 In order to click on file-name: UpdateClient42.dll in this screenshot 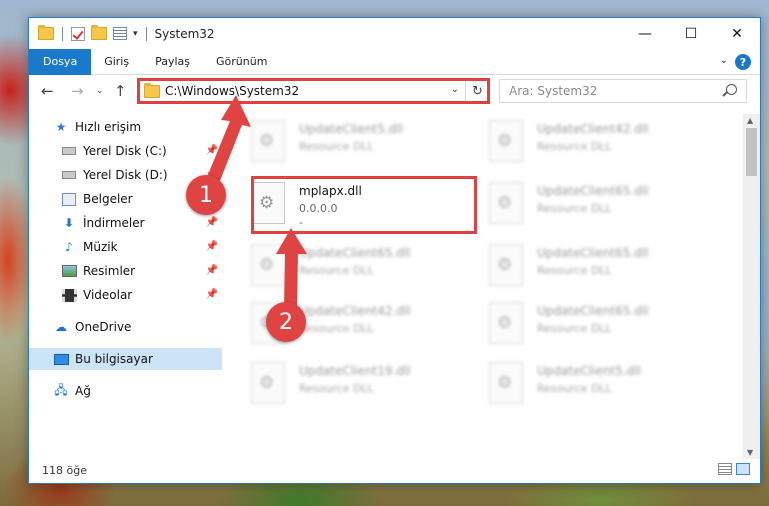, I will do `click(593, 129)`.